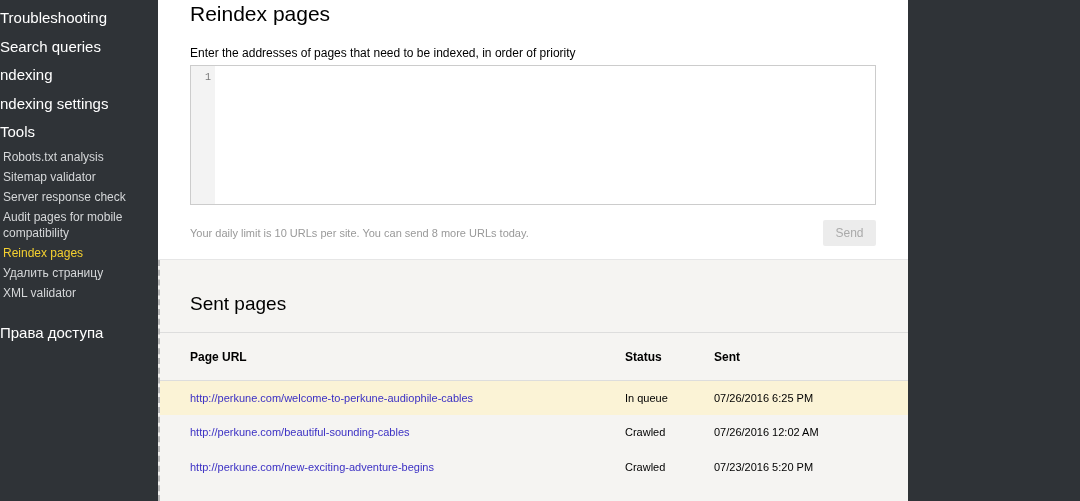 The height and width of the screenshot is (501, 1080). What do you see at coordinates (534, 467) in the screenshot?
I see `table-row: http://perkune.com/new-exciting-adventure-begins Crawled 07/23/2016 5:20 PM` at bounding box center [534, 467].